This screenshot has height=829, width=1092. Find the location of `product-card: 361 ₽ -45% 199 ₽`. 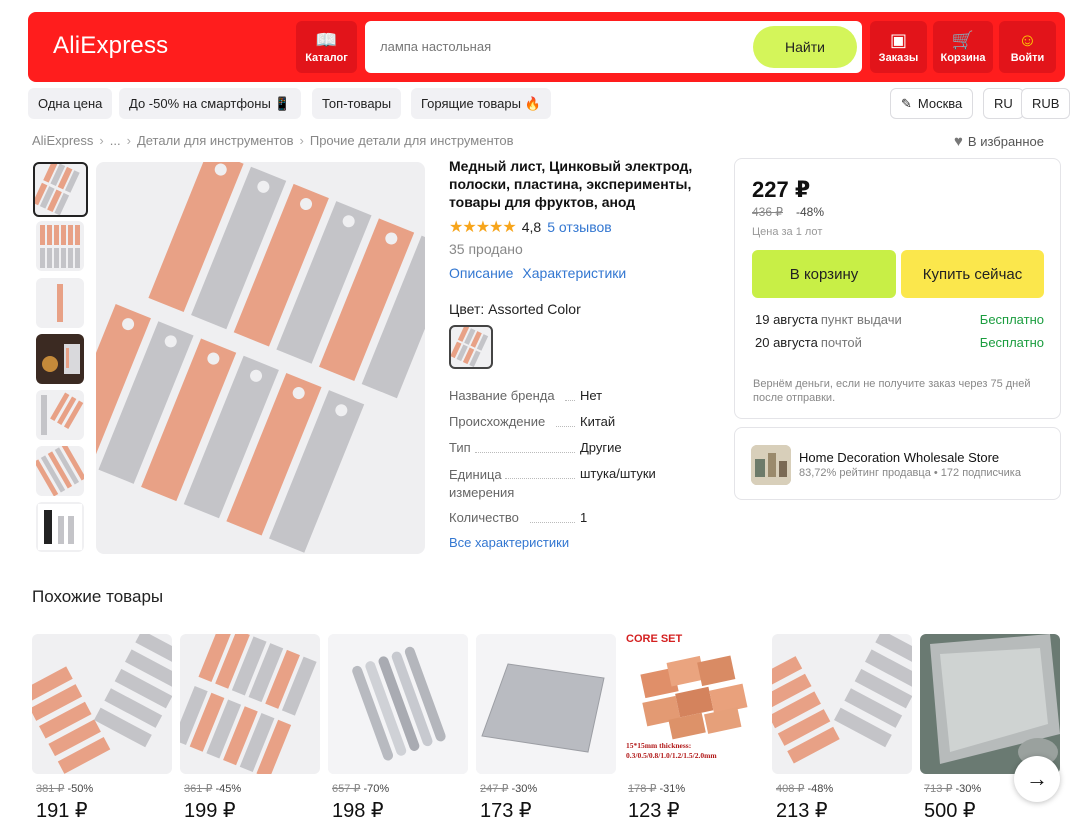

product-card: 361 ₽ -45% 199 ₽ is located at coordinates (250, 728).